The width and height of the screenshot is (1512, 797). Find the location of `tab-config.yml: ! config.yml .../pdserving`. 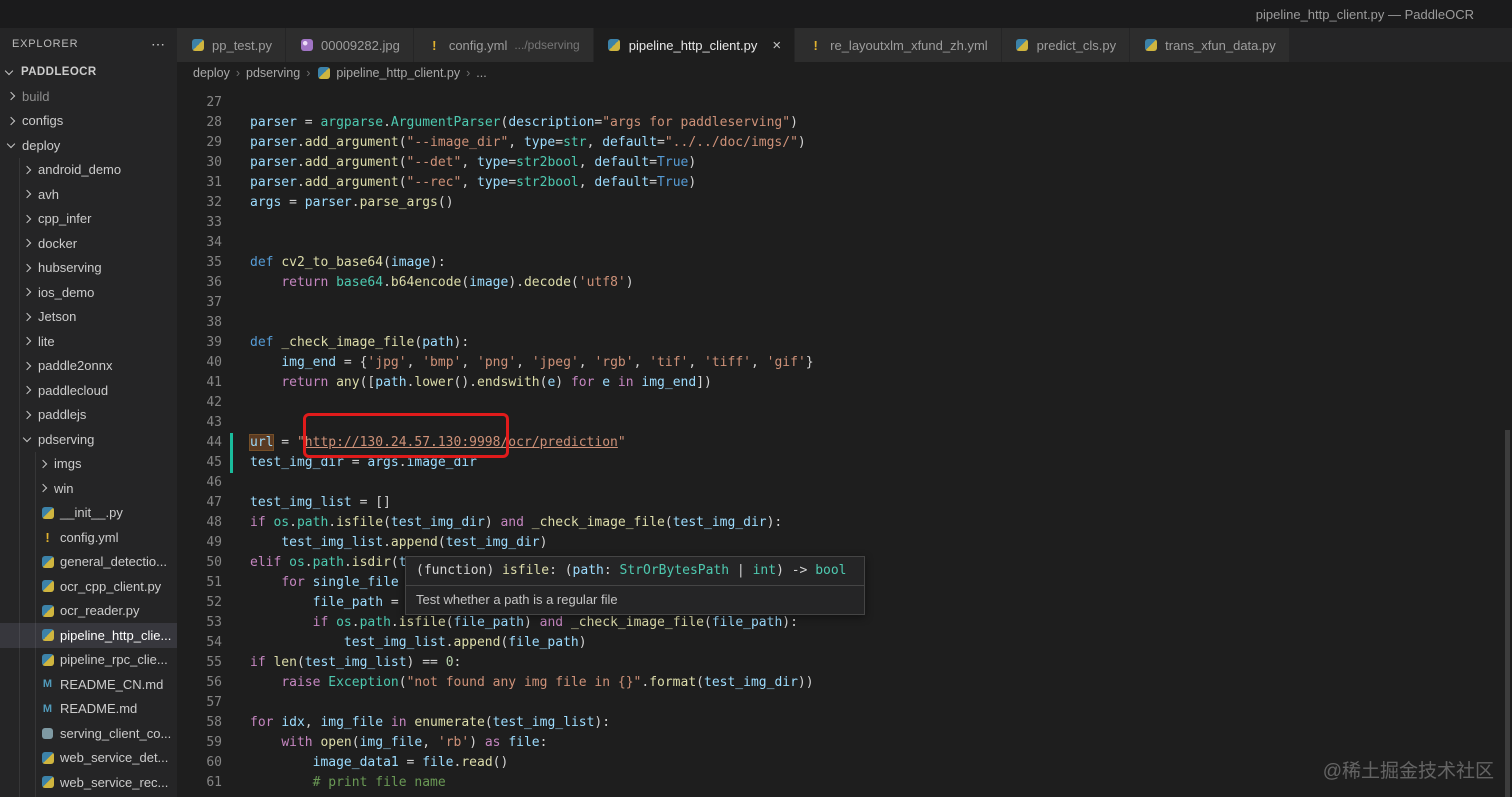

tab-config.yml: ! config.yml .../pdserving is located at coordinates (503, 45).